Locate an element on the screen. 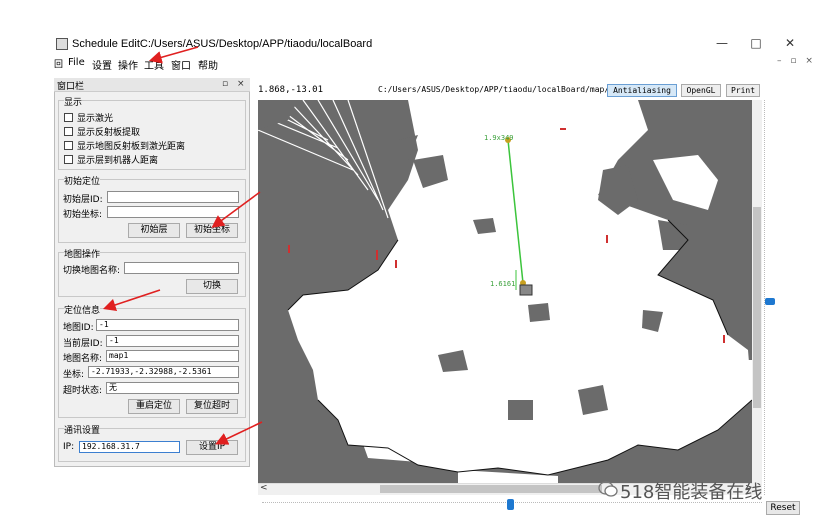  watermark-text: 518智能装备在线 is located at coordinates (691, 492).